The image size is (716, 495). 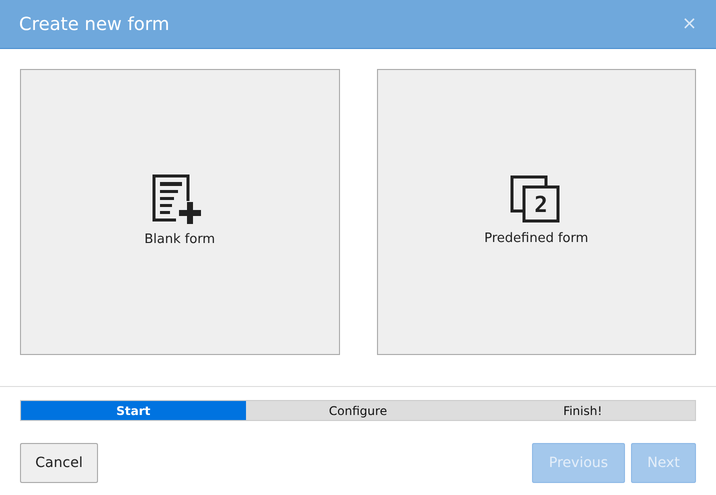 What do you see at coordinates (94, 24) in the screenshot?
I see `dialog-title: Create new form` at bounding box center [94, 24].